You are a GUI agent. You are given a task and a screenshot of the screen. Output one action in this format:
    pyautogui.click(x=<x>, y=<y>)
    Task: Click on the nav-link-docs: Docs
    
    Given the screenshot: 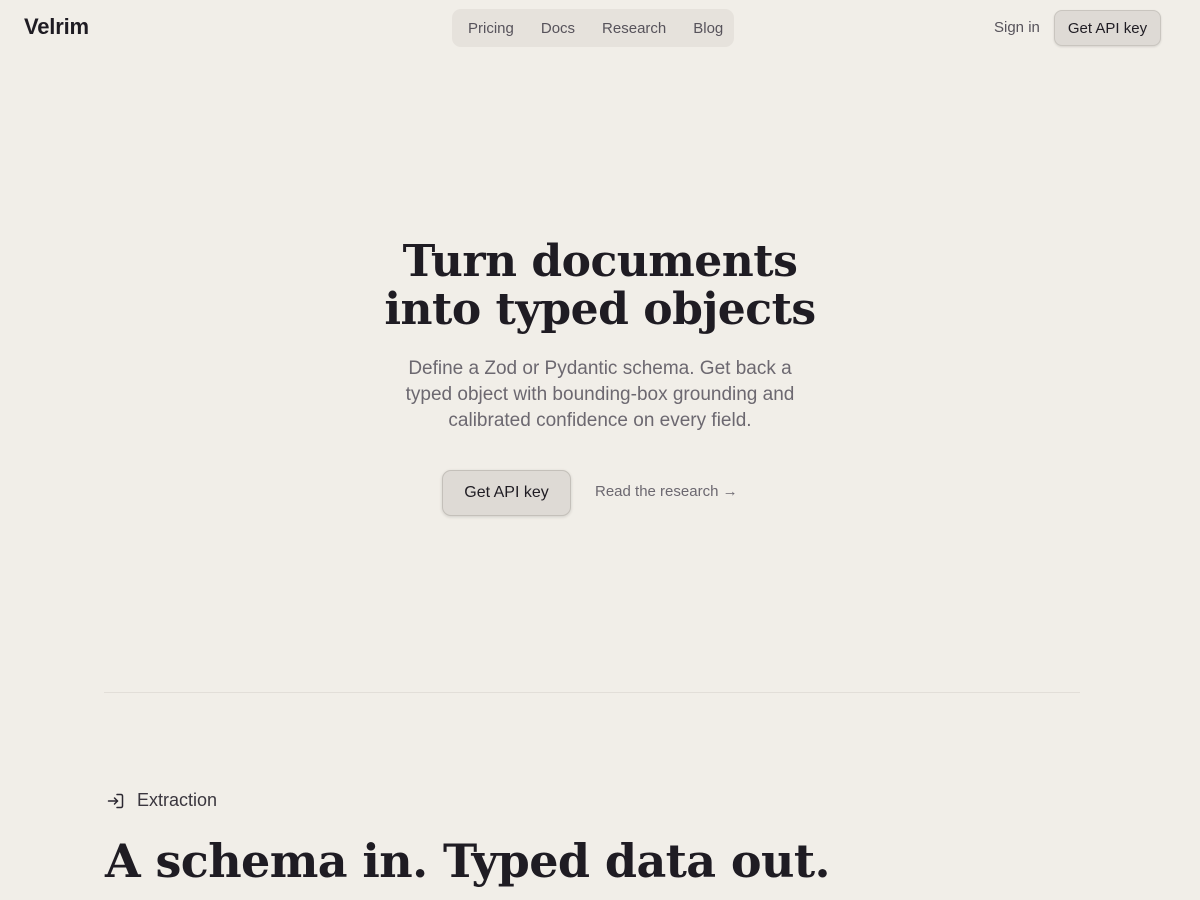 What is the action you would take?
    pyautogui.click(x=558, y=28)
    